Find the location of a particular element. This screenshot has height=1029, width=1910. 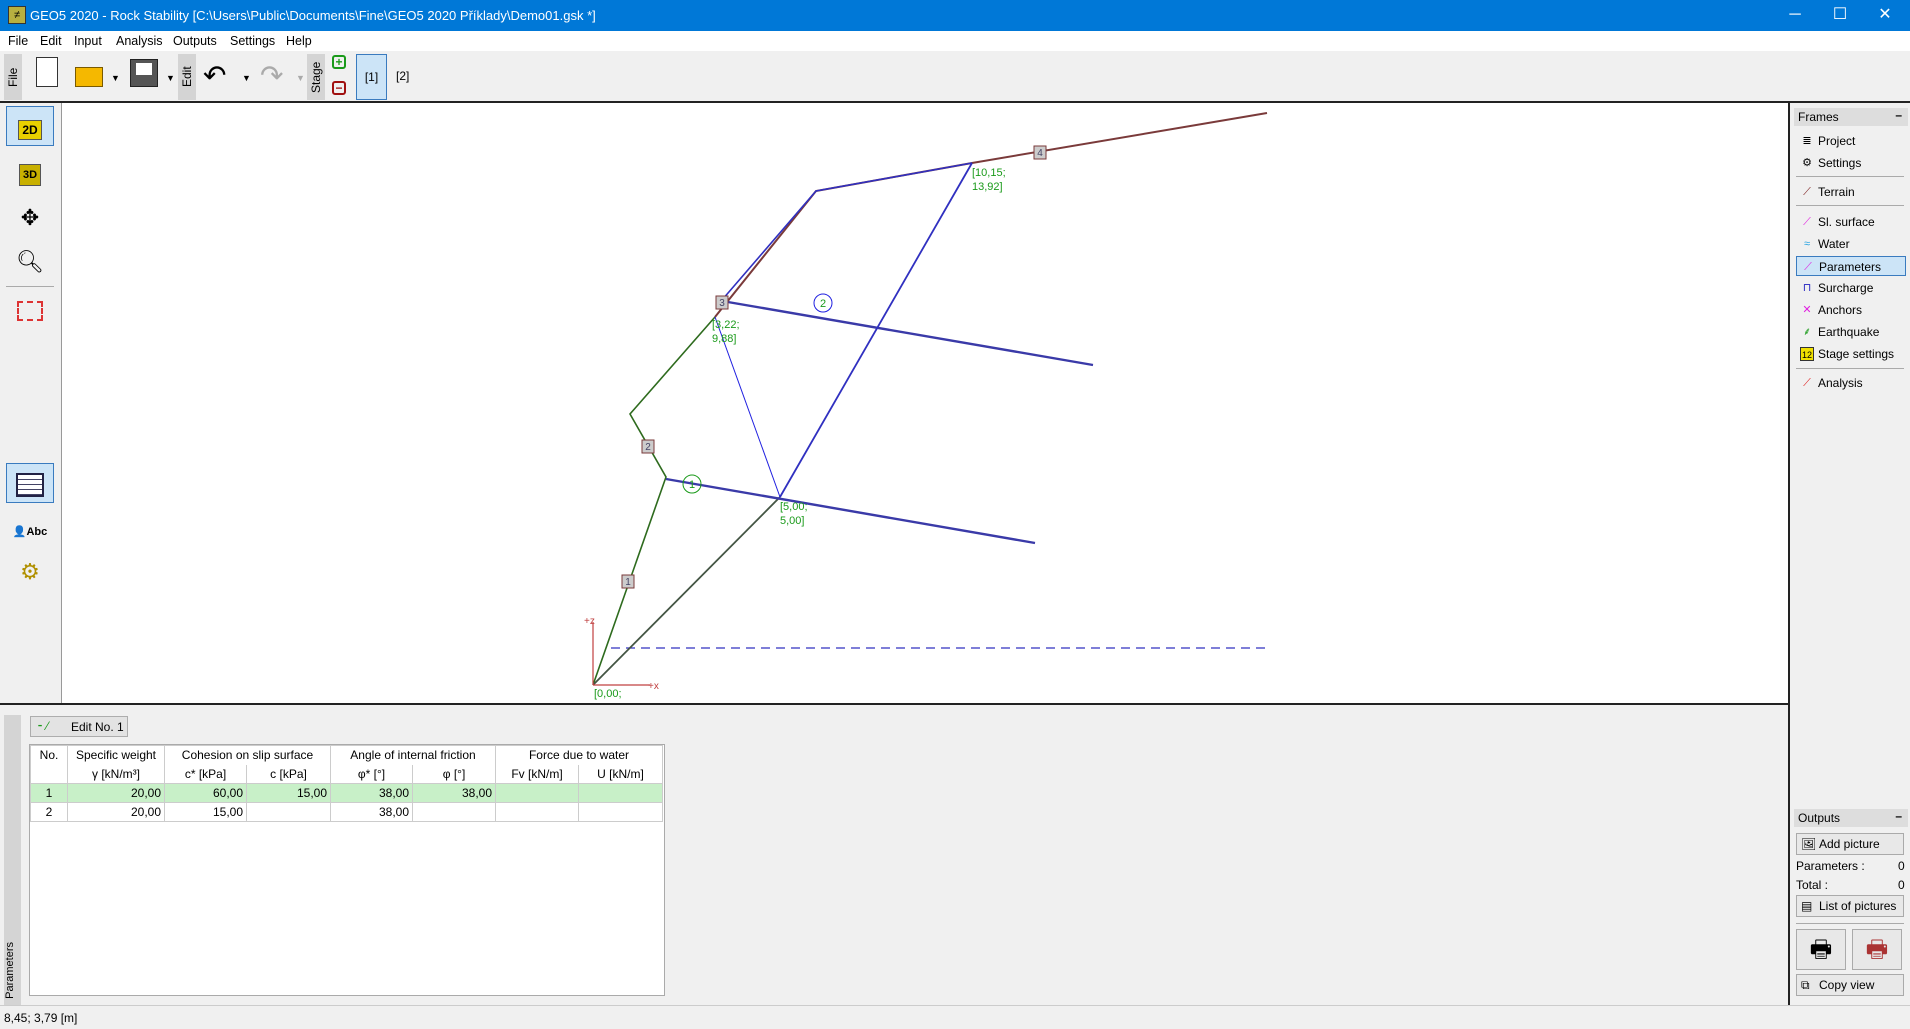

labels-button: 👤Abc is located at coordinates (30, 527).